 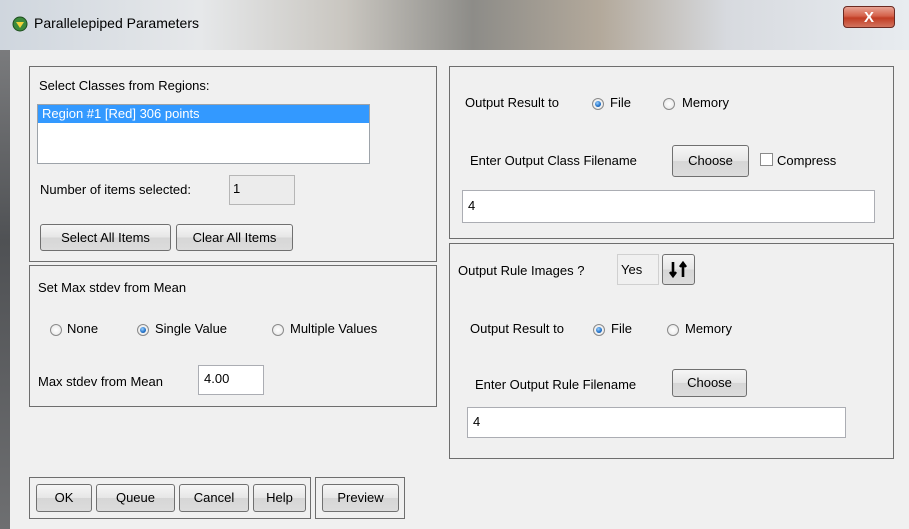 I want to click on radio-single-value-label: Single Value, so click(x=191, y=328).